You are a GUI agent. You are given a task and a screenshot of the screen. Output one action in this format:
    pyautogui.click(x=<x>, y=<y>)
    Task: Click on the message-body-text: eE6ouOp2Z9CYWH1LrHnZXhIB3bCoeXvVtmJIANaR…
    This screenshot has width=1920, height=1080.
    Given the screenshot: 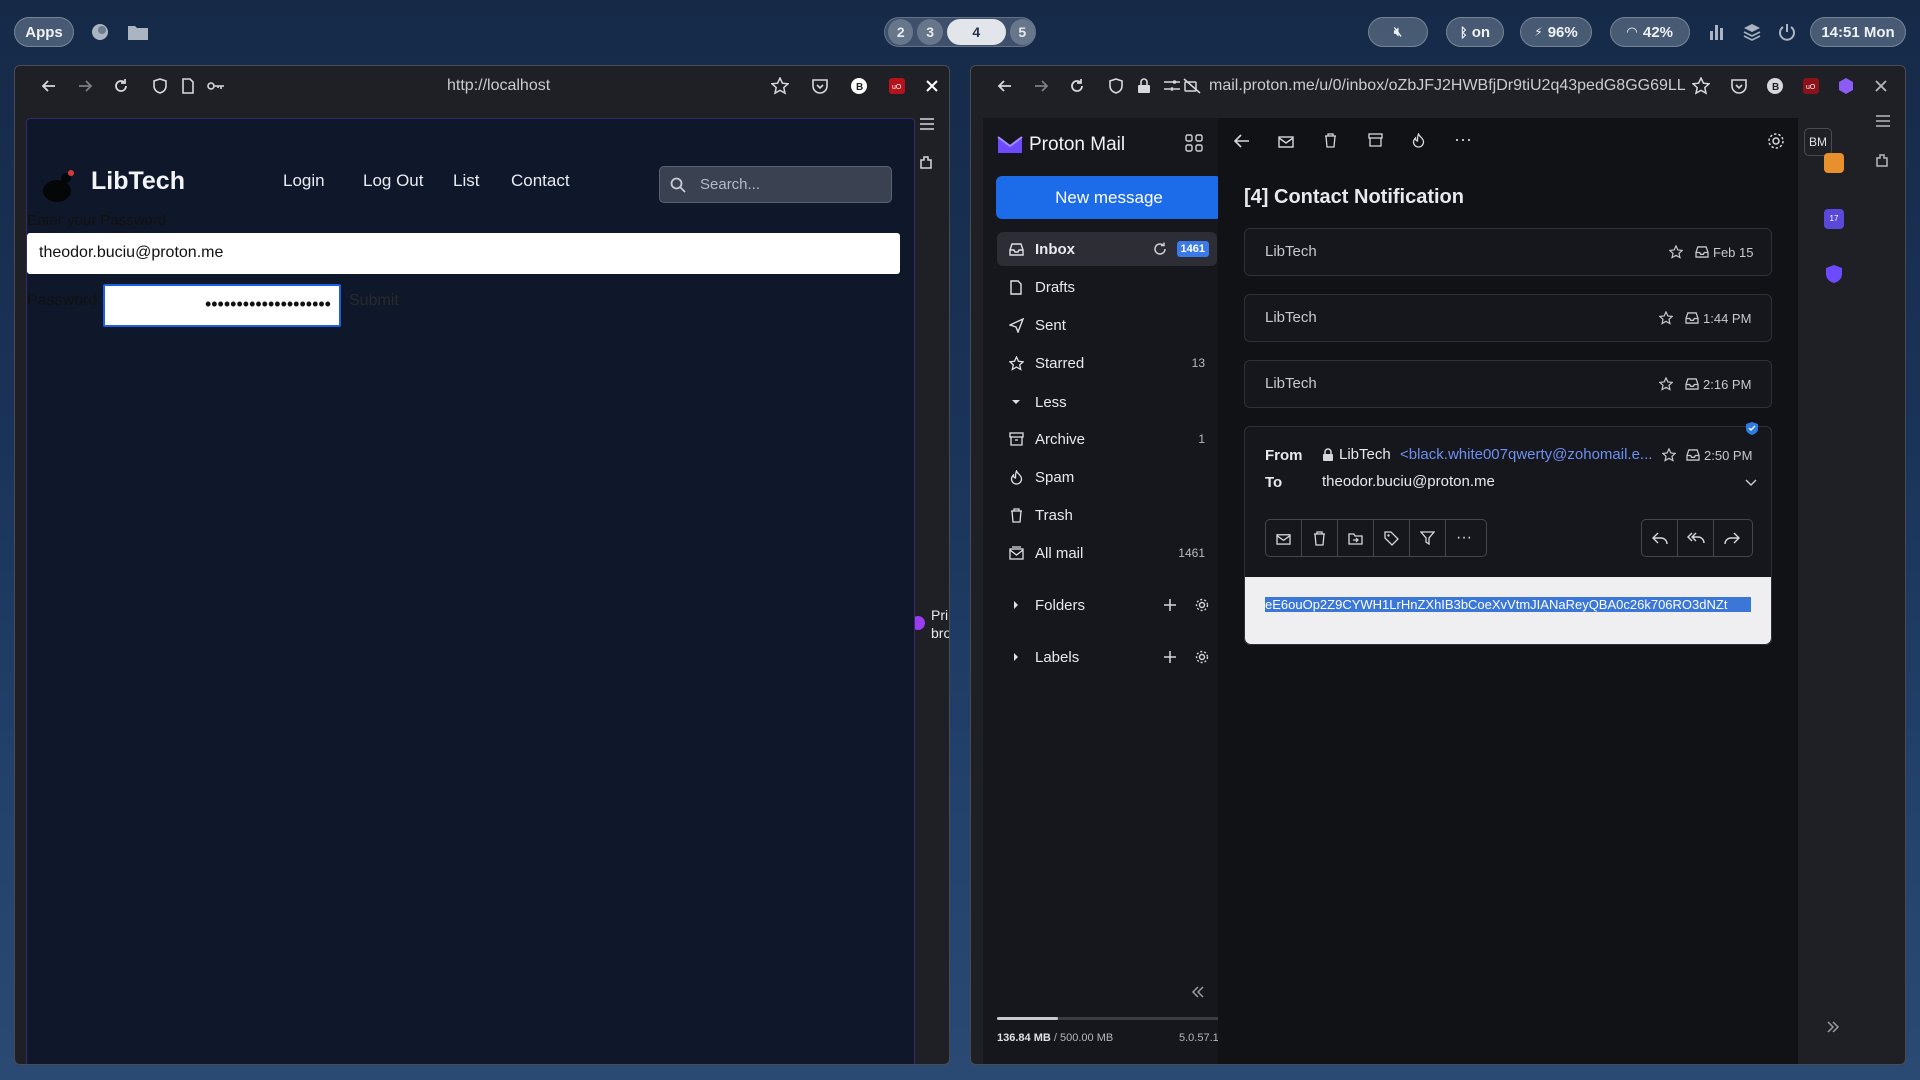 What is the action you would take?
    pyautogui.click(x=1508, y=604)
    